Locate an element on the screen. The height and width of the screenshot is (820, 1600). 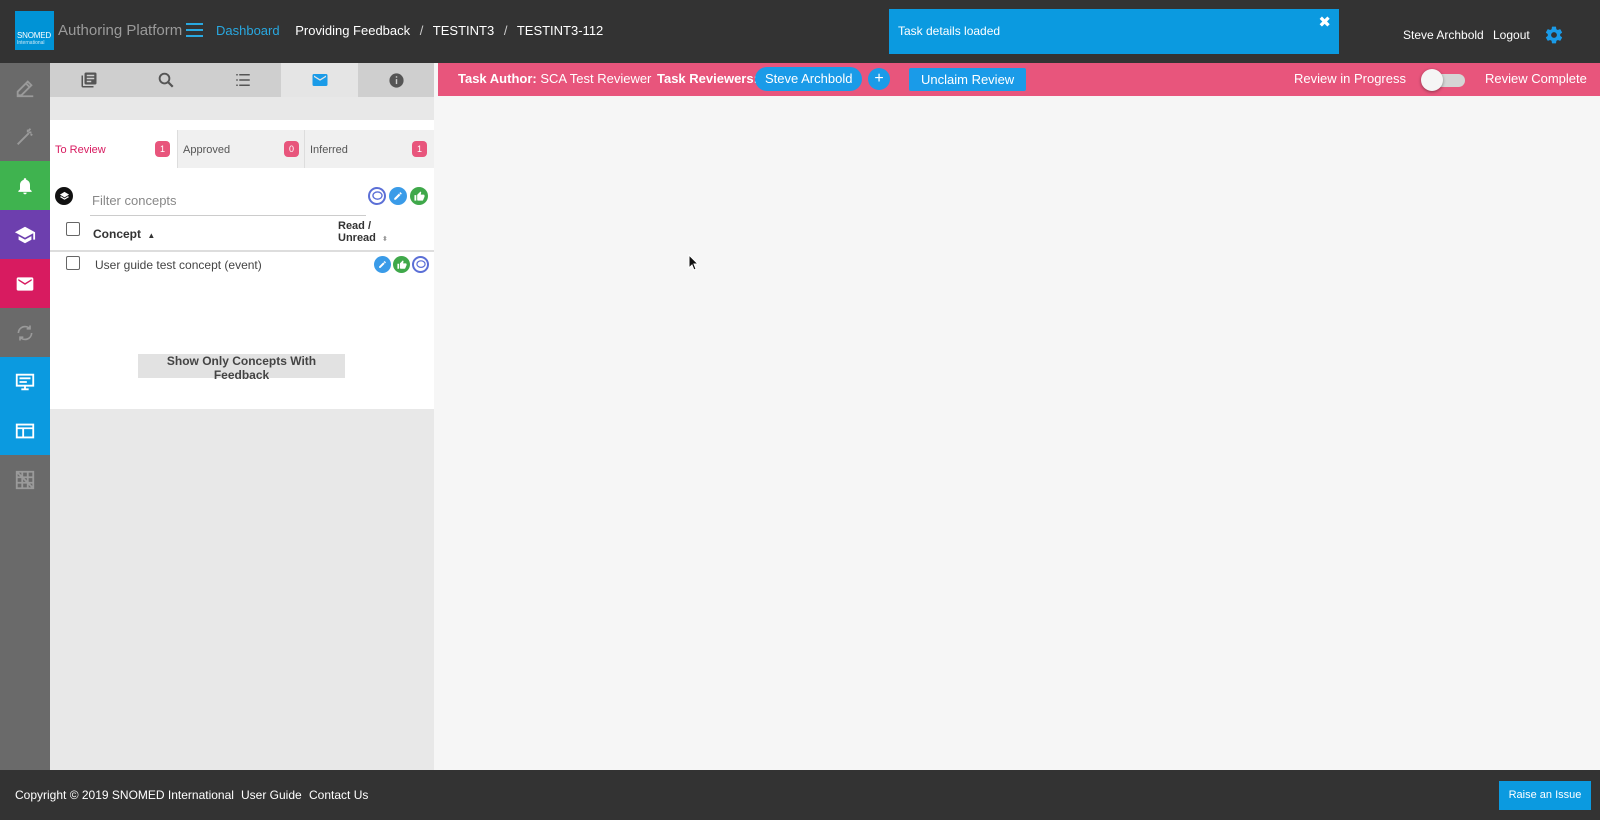
tab-search is located at coordinates (165, 80).